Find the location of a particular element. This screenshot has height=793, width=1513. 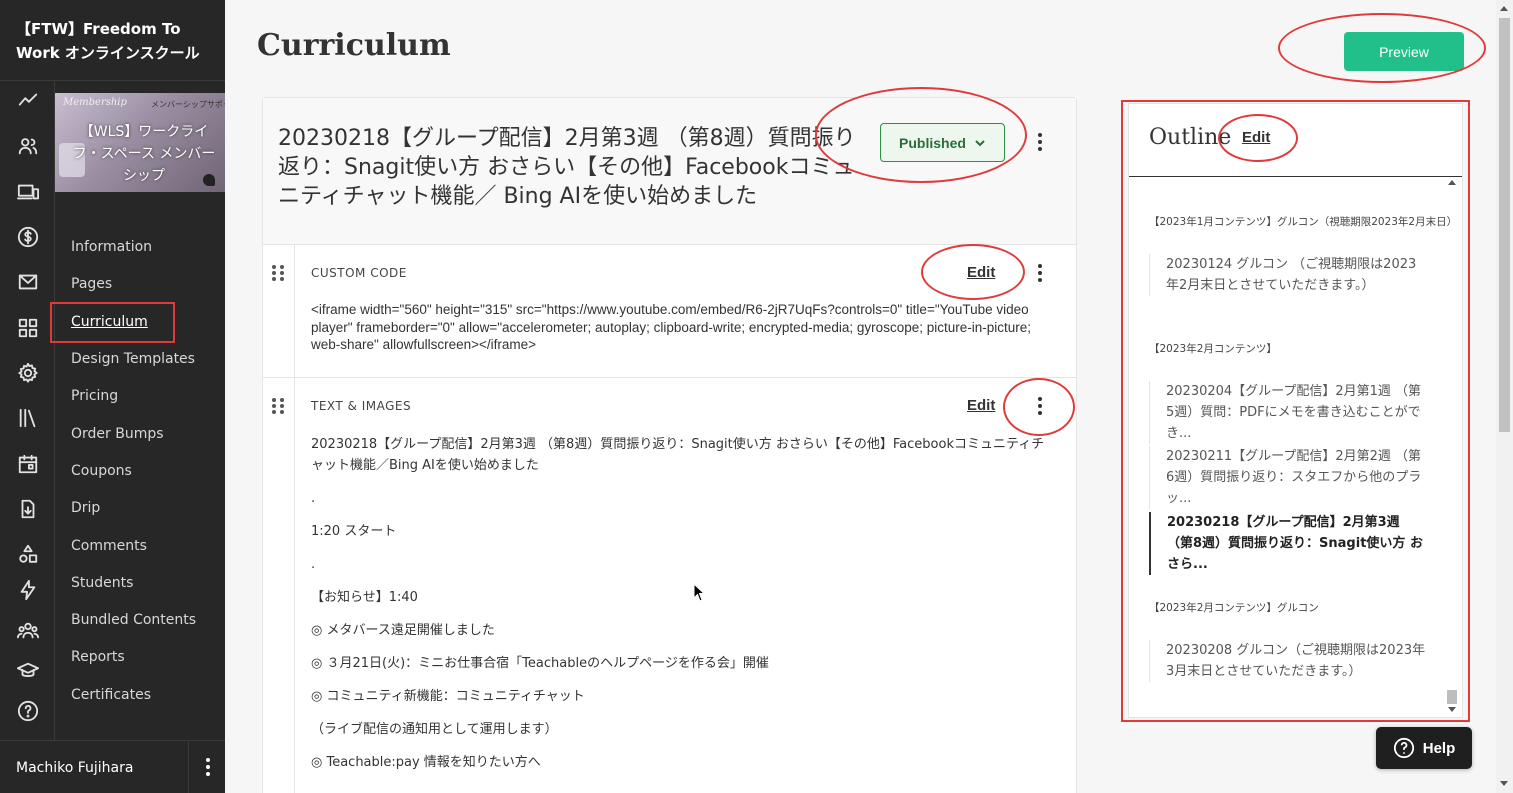

annotation-ellipse-text-more is located at coordinates (1039, 407).